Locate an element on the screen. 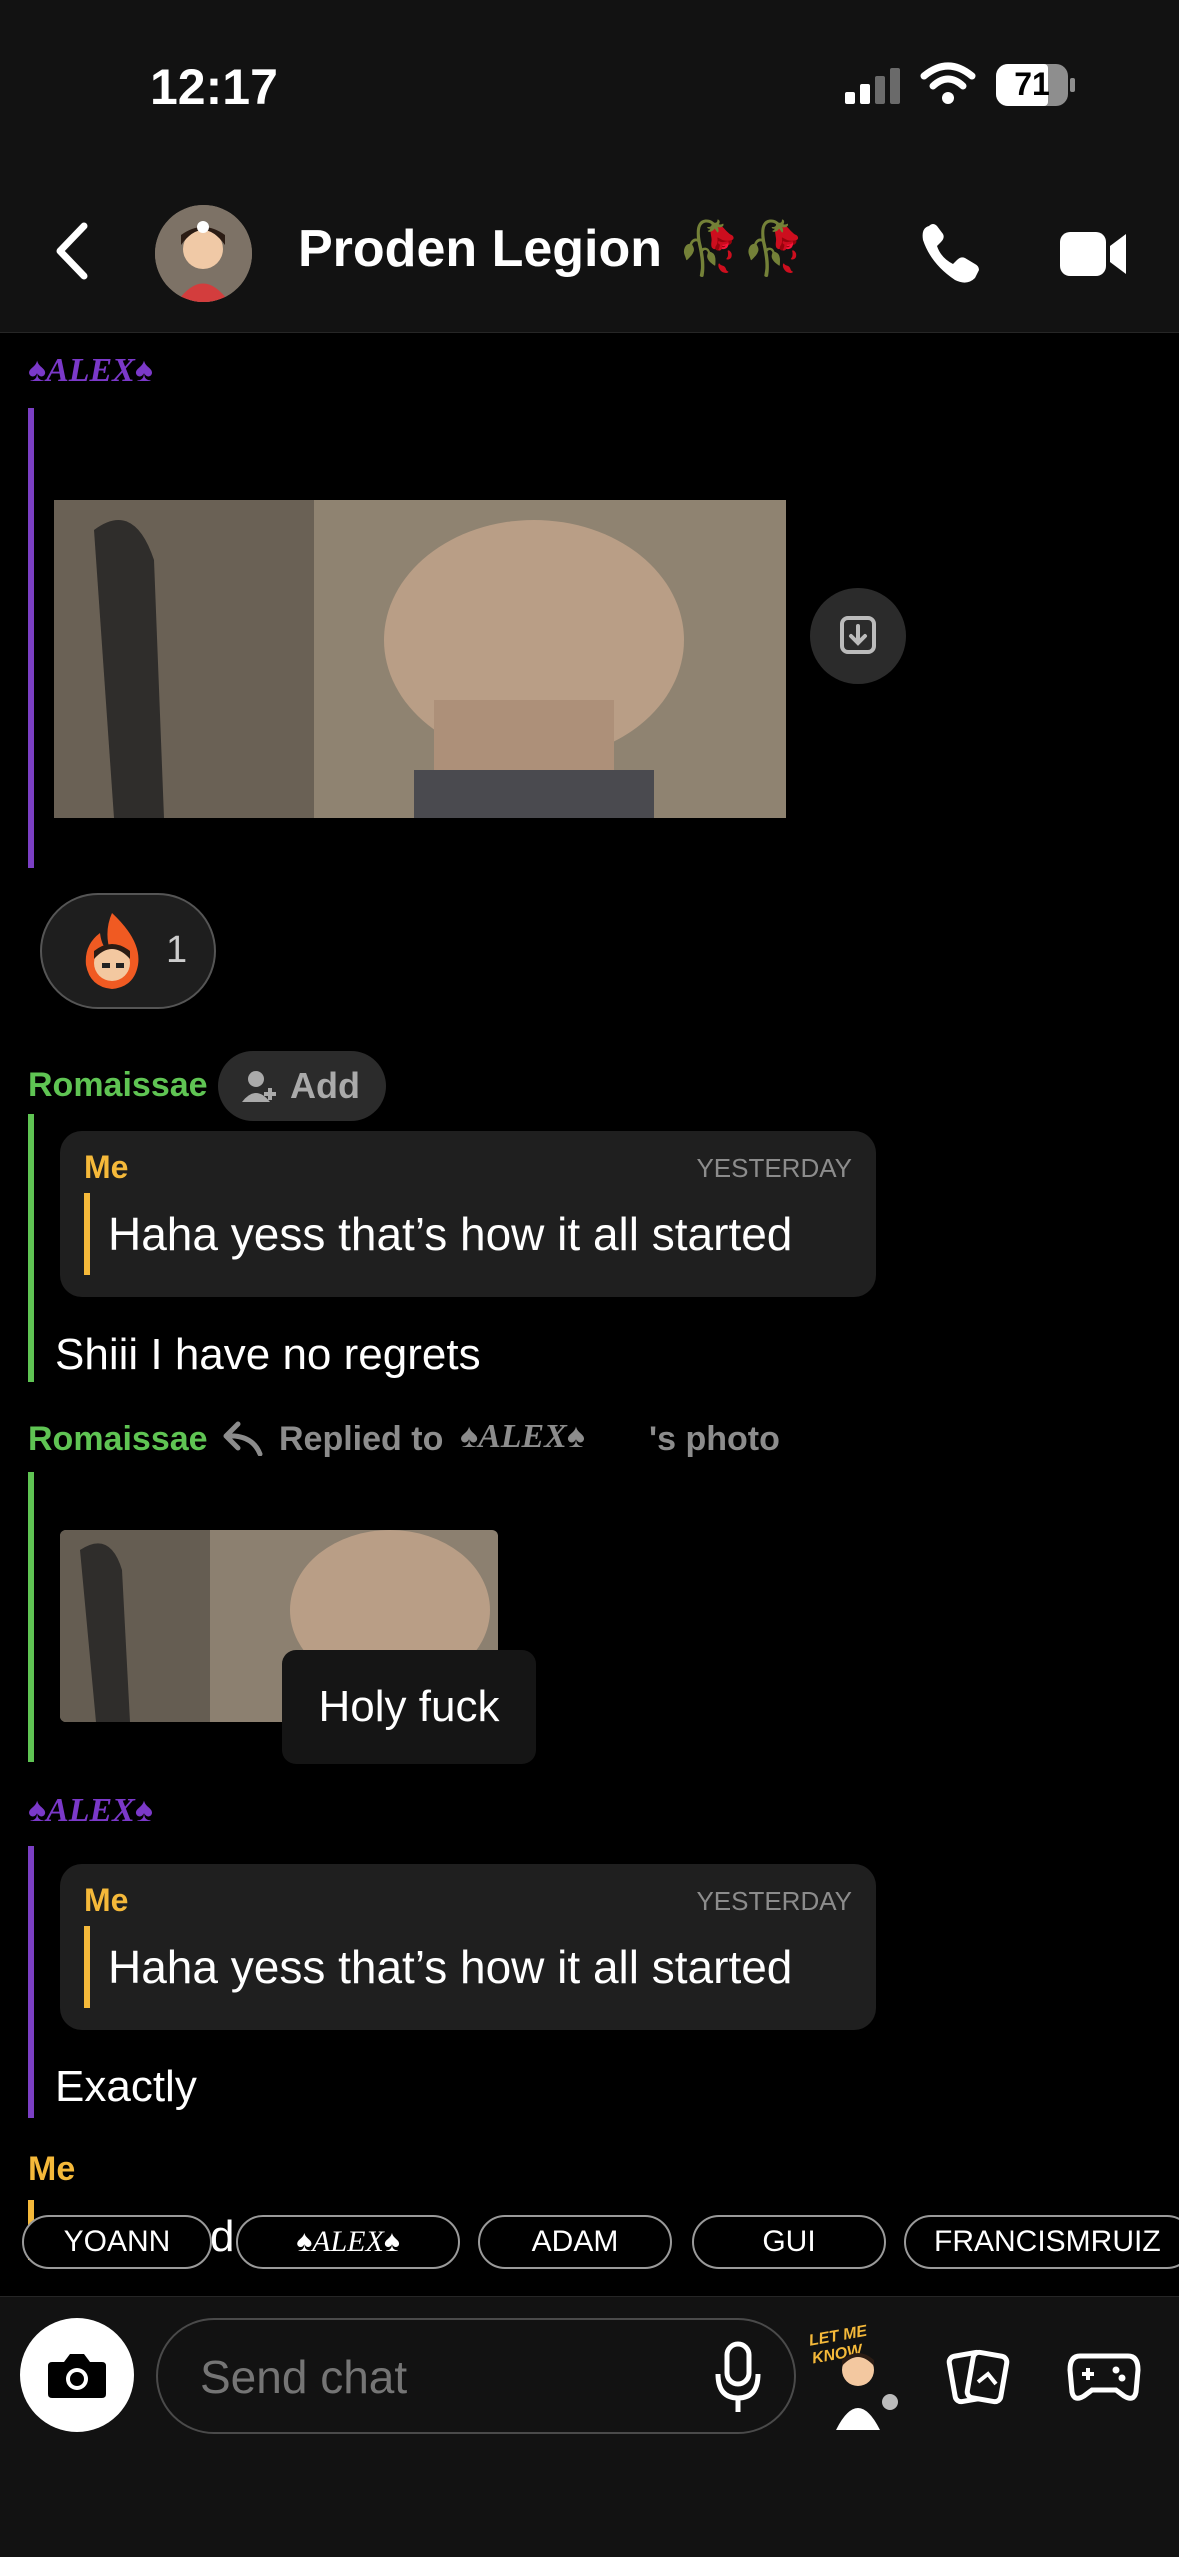 Image resolution: width=1179 pixels, height=2557 pixels. memories-icon is located at coordinates (978, 2377).